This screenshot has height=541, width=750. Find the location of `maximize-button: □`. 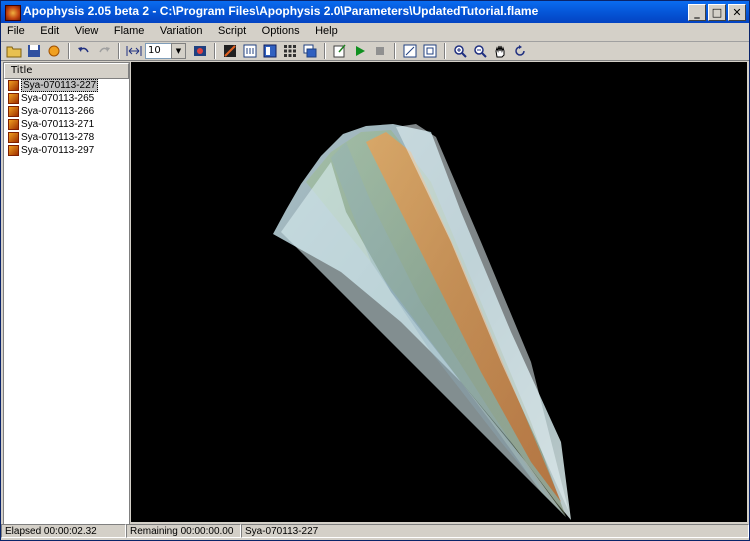

maximize-button: □ is located at coordinates (717, 12).